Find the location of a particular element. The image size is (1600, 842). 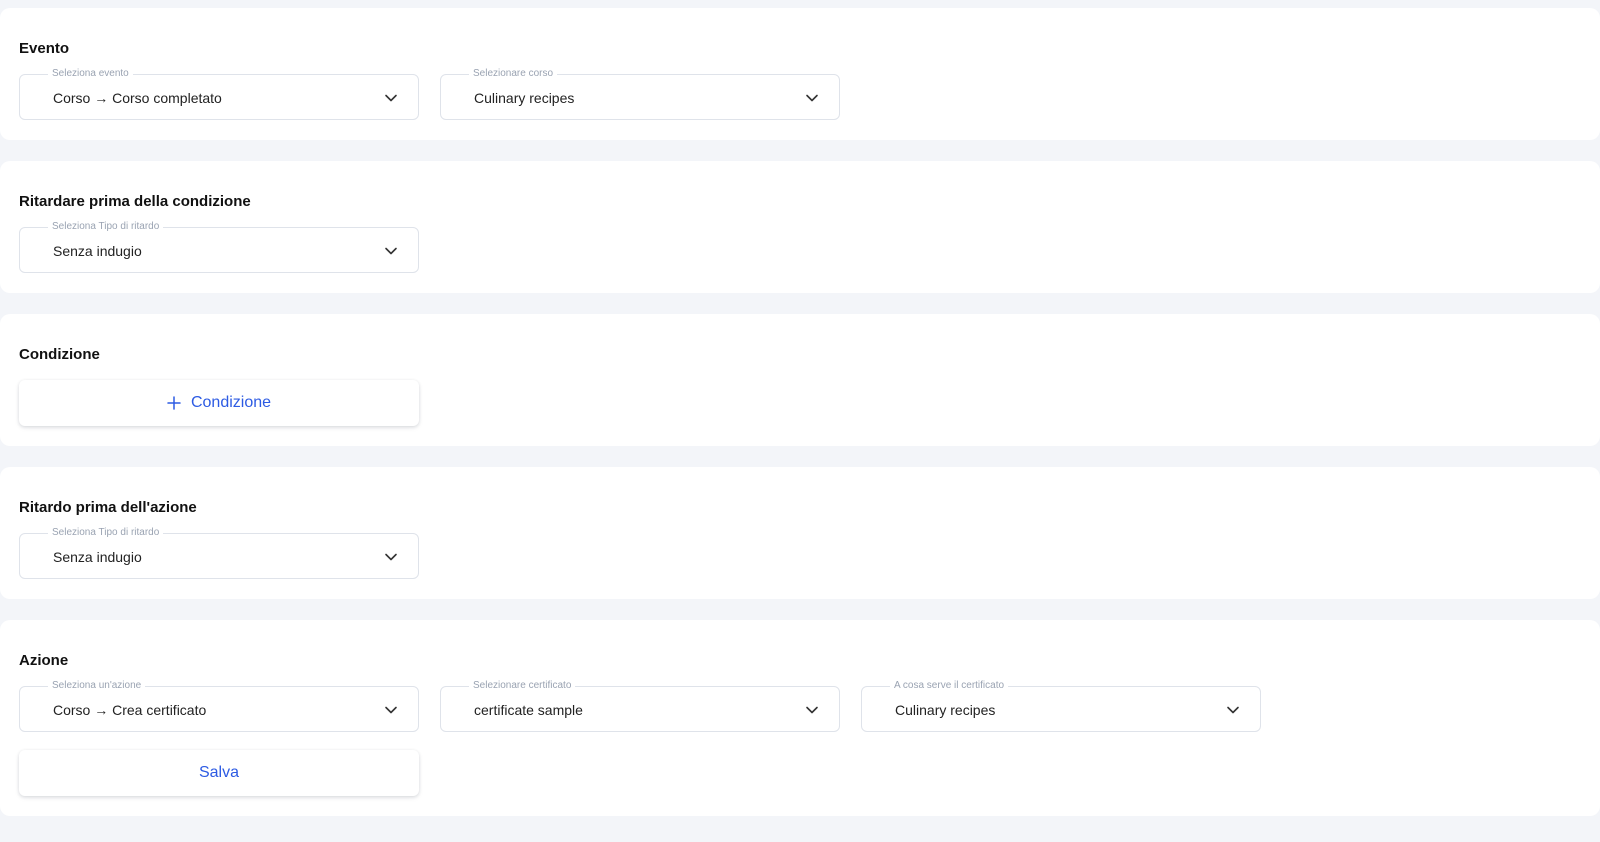

save-button: Salva is located at coordinates (219, 773).